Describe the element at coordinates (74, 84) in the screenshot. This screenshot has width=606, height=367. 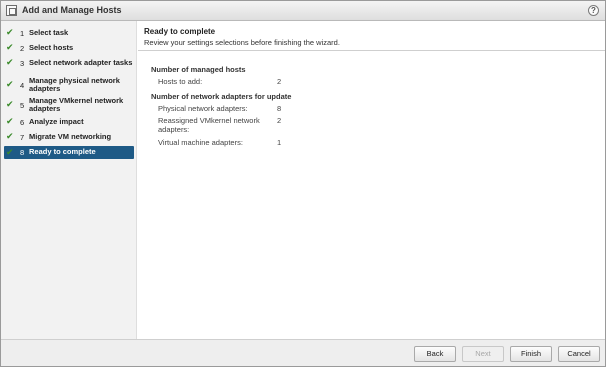
I see `step-label: Manage physical network adapters` at that location.